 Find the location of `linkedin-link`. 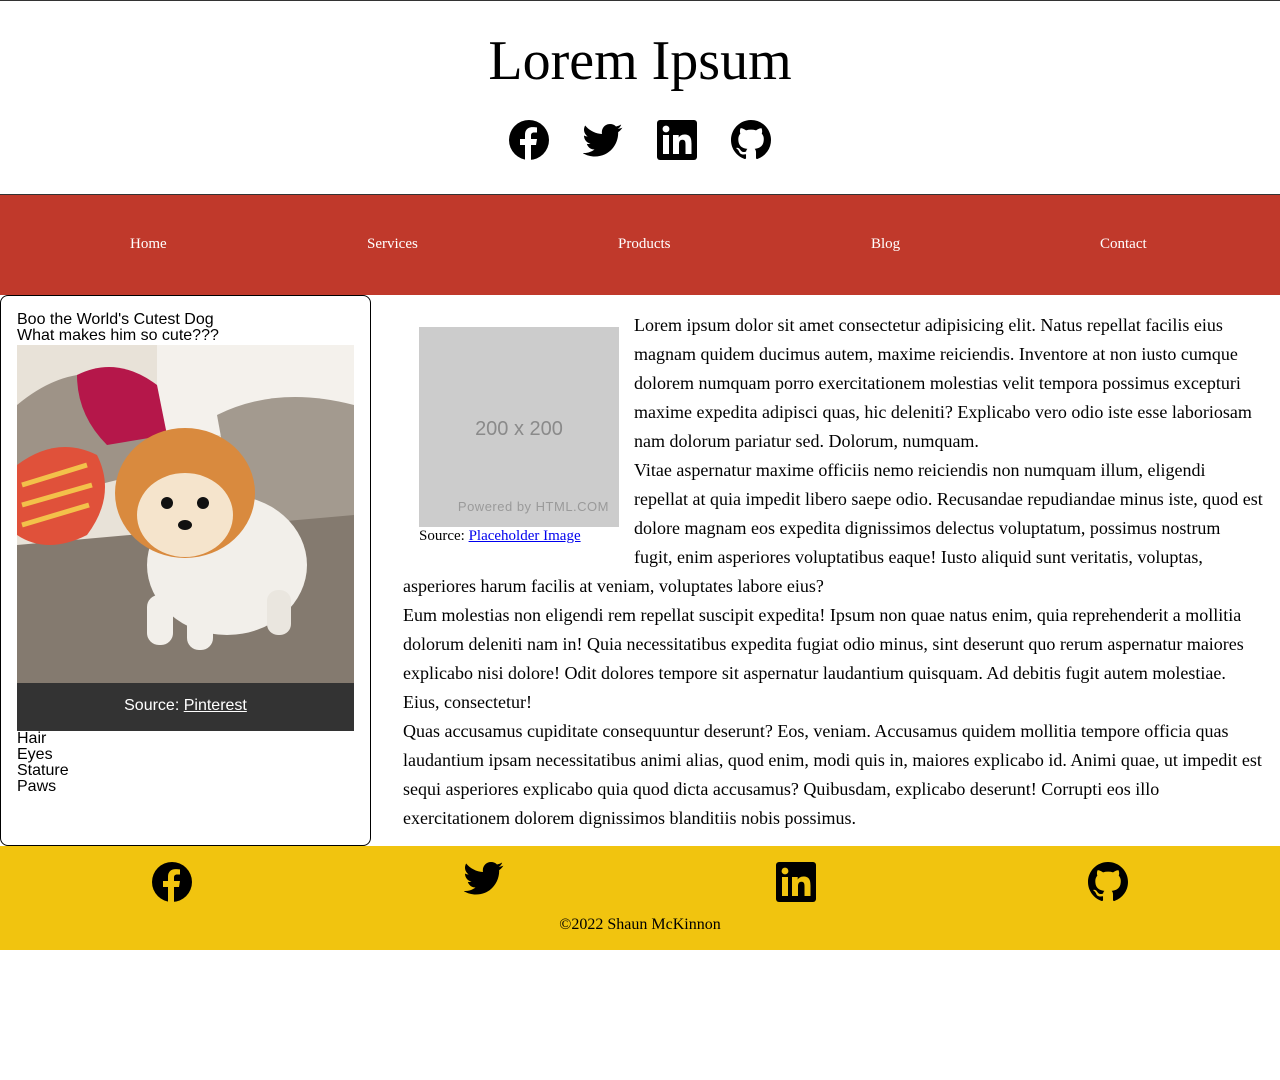

linkedin-link is located at coordinates (677, 140).